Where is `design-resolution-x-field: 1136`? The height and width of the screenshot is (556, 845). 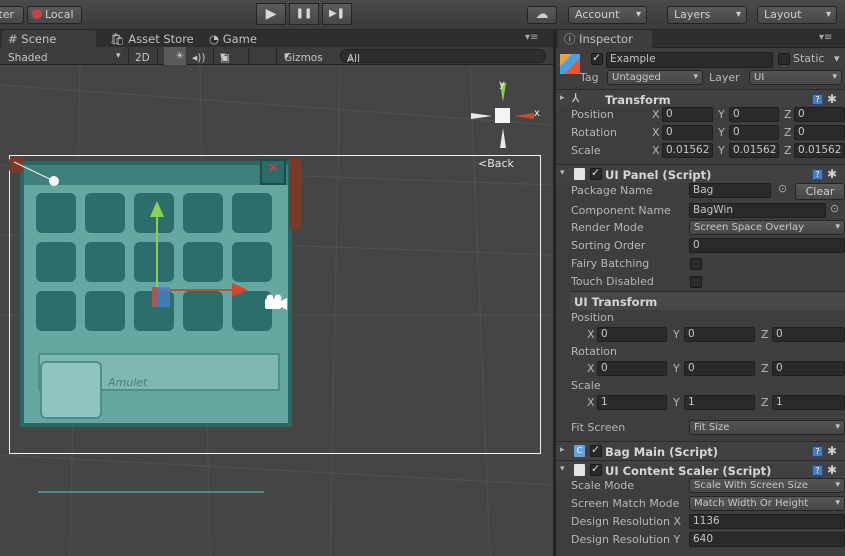 design-resolution-x-field: 1136 is located at coordinates (767, 521).